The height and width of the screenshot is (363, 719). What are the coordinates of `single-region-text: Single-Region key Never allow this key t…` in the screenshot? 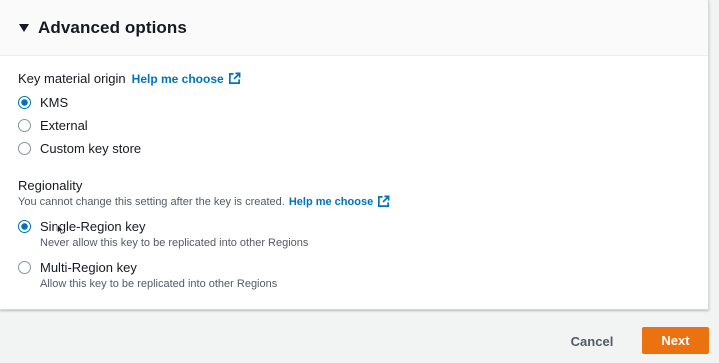 It's located at (174, 234).